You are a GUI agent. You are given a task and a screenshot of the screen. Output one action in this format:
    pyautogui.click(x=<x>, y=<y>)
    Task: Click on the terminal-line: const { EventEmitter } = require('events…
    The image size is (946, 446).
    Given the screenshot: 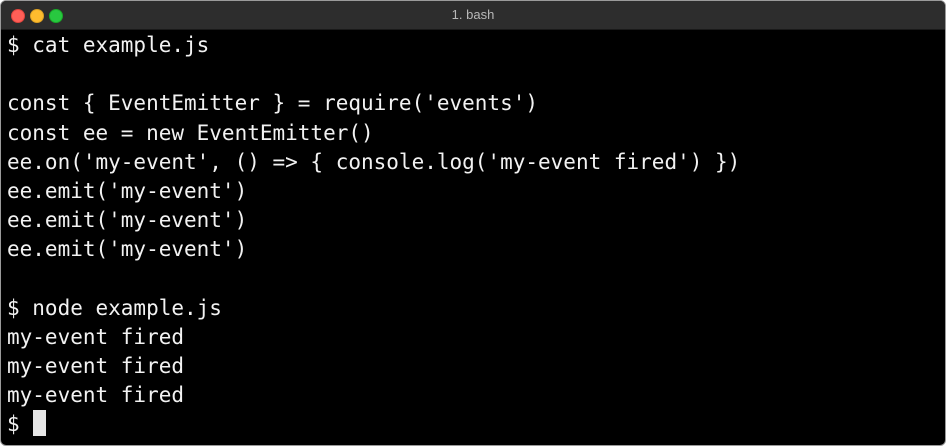 What is the action you would take?
    pyautogui.click(x=273, y=103)
    